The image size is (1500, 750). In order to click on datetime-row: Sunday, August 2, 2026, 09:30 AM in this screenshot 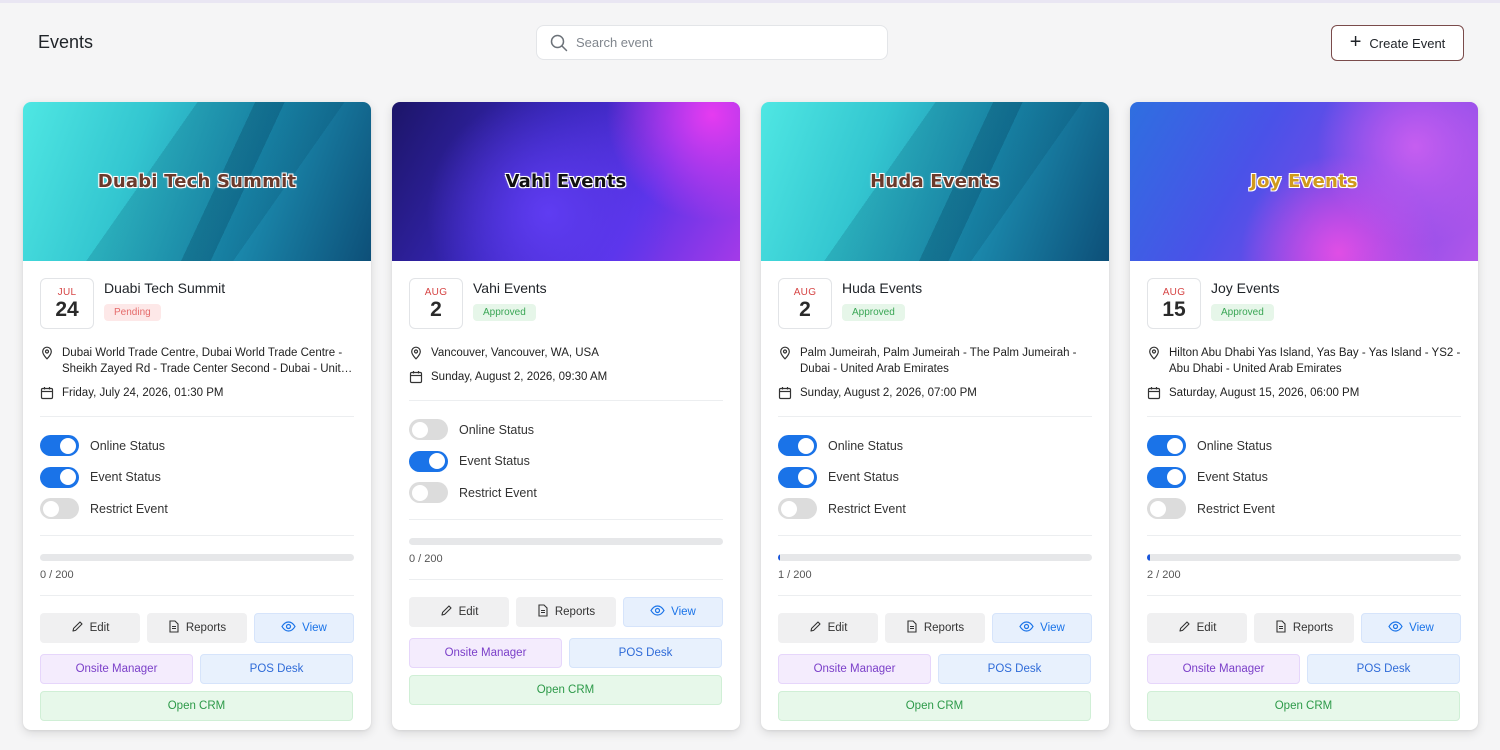, I will do `click(566, 377)`.